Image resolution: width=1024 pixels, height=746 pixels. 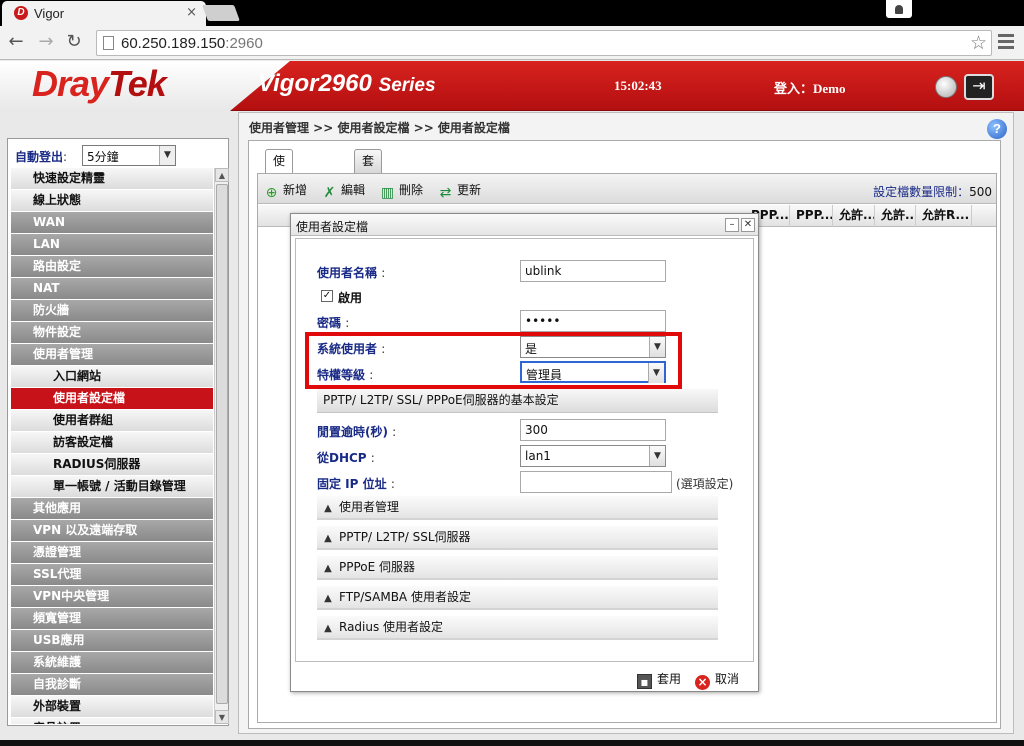 I want to click on add-button: ⊕ 新增, so click(x=285, y=191).